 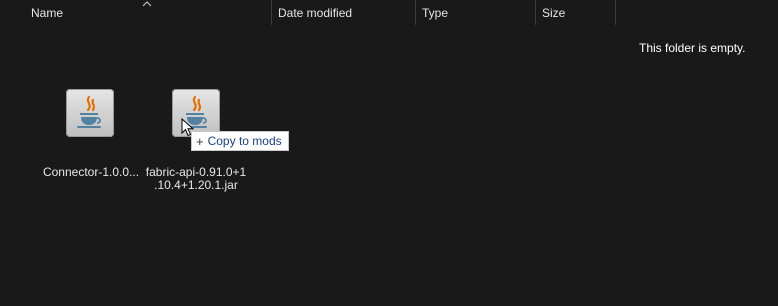 I want to click on column-header-name-label: Name, so click(x=47, y=13).